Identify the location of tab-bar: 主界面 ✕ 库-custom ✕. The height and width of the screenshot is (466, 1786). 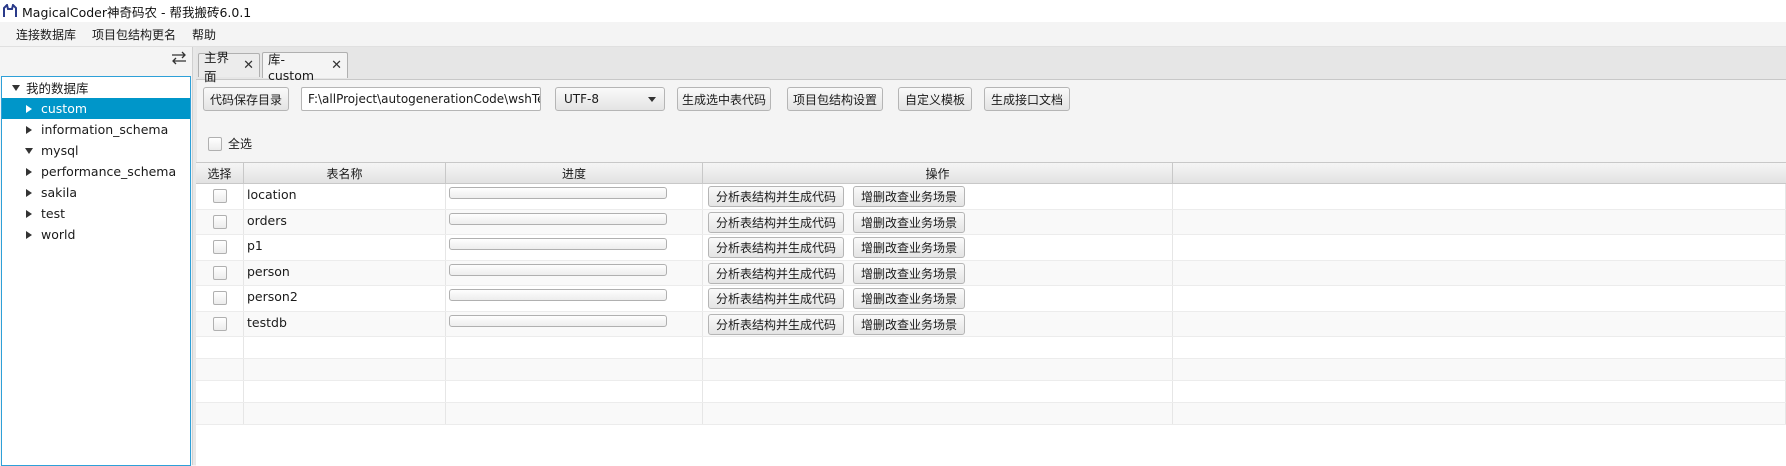
(991, 65).